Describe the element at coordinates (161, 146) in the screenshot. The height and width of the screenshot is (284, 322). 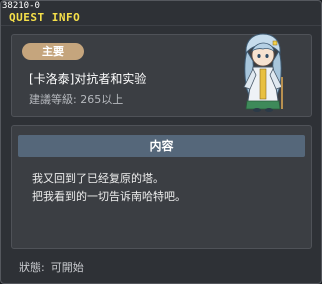
I see `content-header: 内容` at that location.